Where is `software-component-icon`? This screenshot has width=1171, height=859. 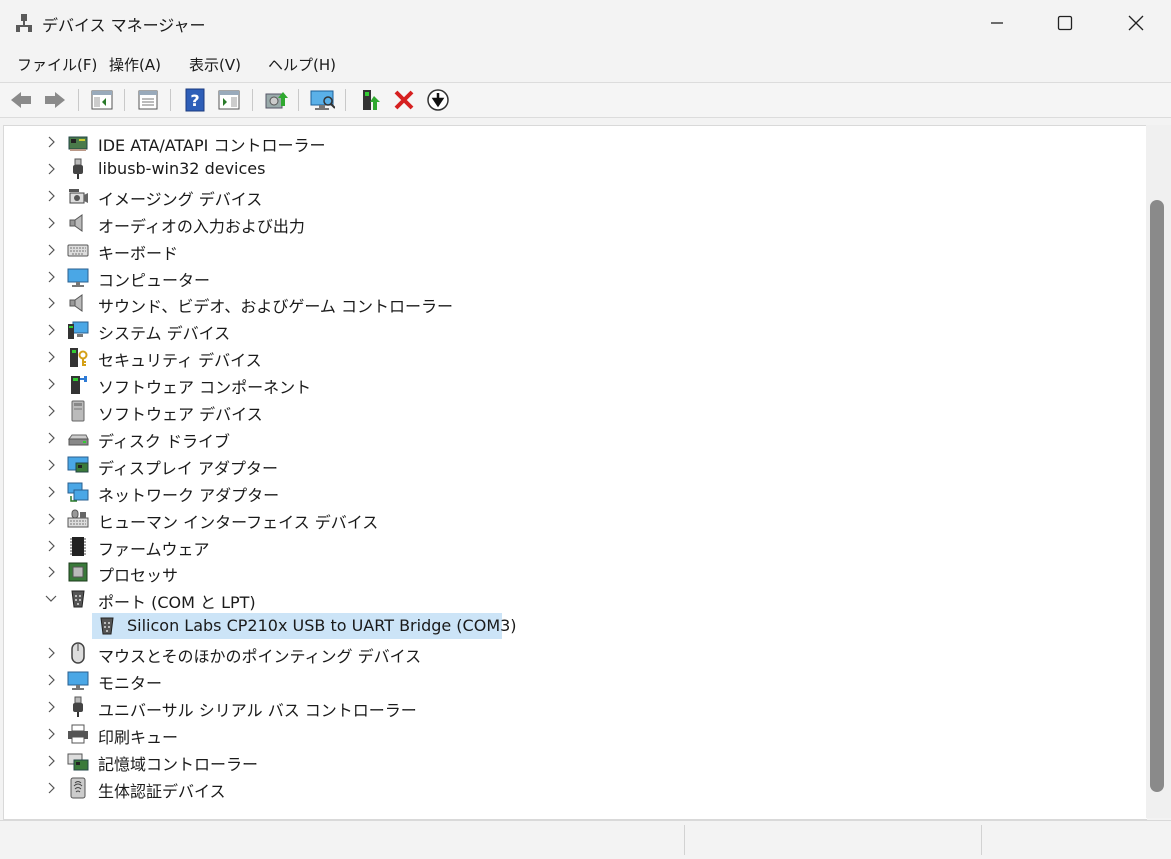
software-component-icon is located at coordinates (79, 385).